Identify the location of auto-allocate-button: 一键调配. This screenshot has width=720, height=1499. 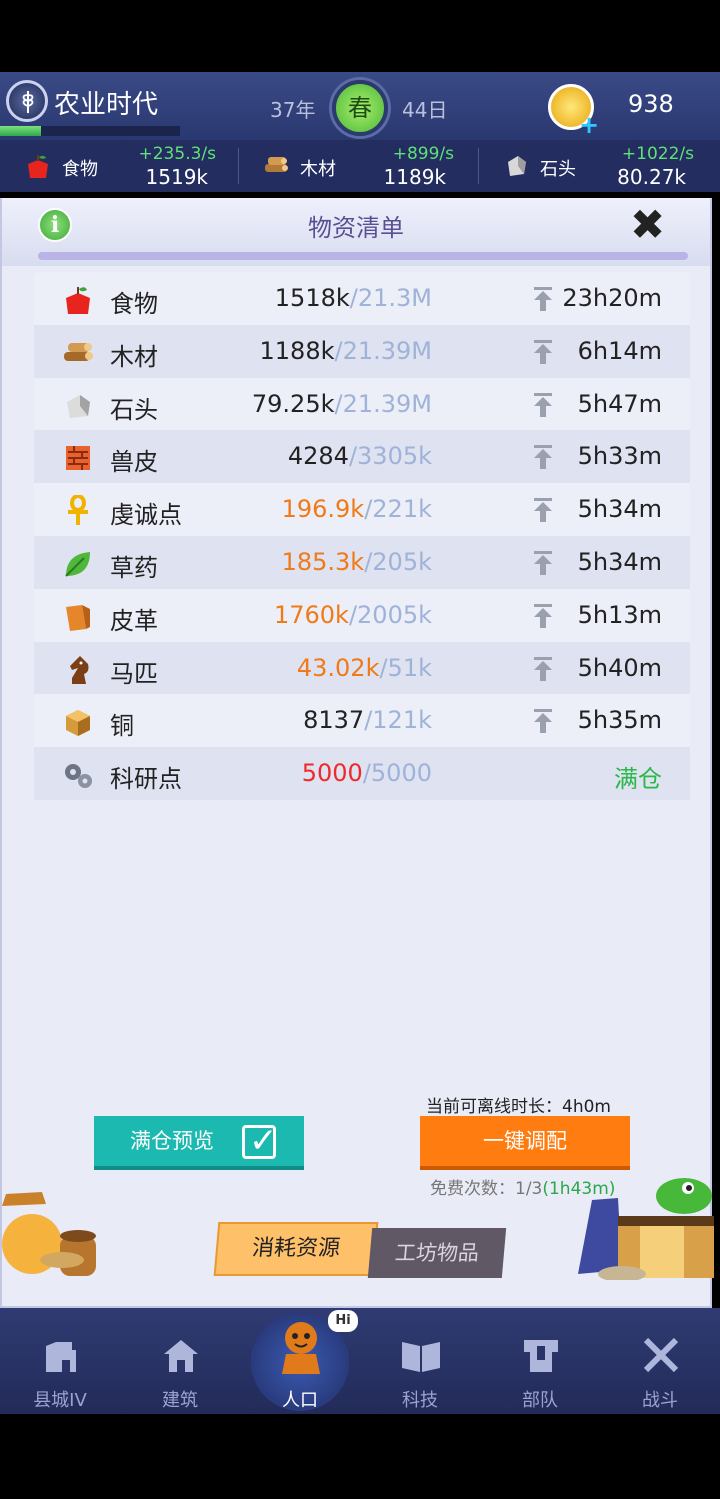
(525, 1143).